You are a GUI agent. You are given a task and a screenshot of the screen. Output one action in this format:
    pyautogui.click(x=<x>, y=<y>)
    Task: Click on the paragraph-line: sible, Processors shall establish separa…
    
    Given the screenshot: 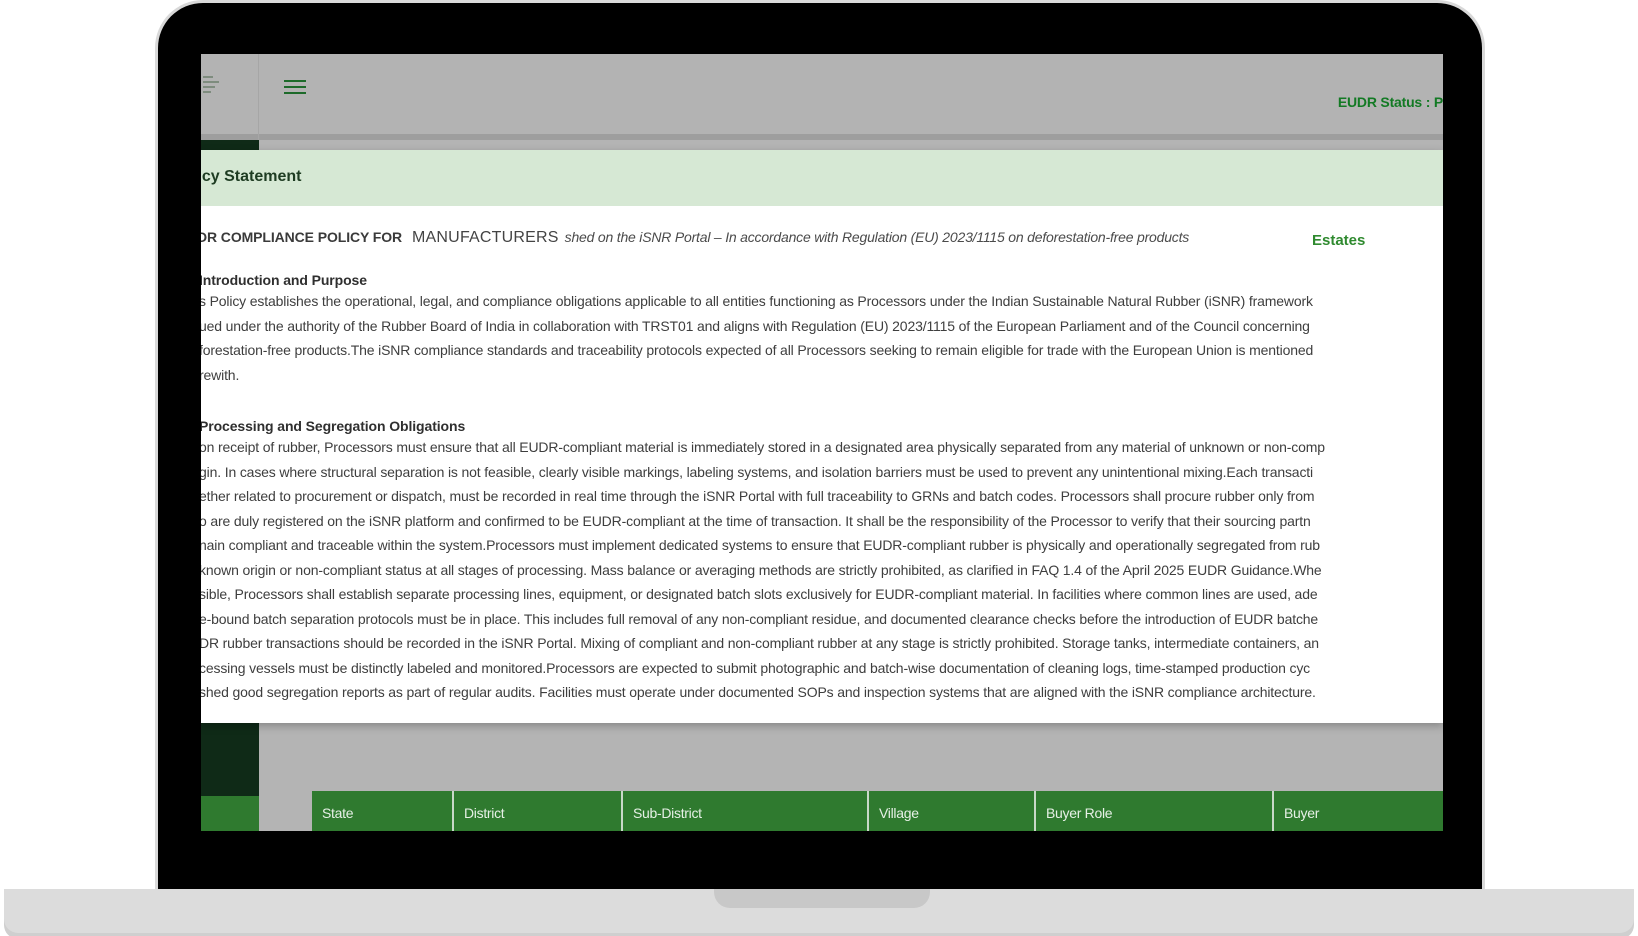 What is the action you would take?
    pyautogui.click(x=759, y=594)
    